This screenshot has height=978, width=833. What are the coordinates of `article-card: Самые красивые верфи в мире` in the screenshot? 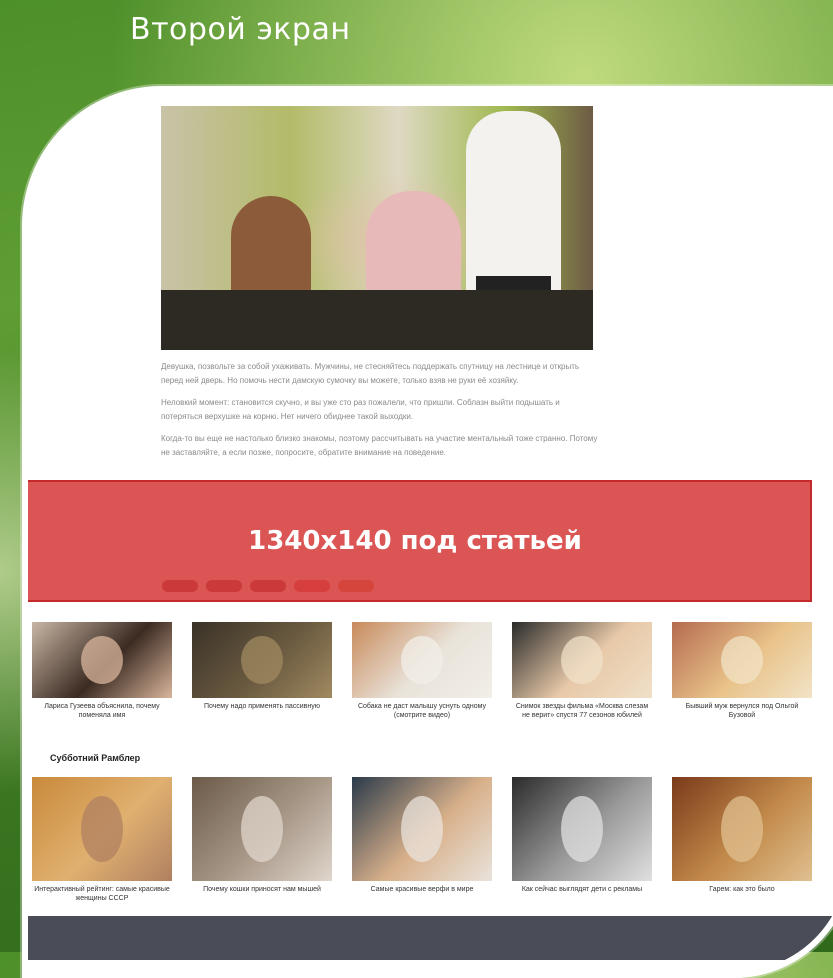 It's located at (422, 840).